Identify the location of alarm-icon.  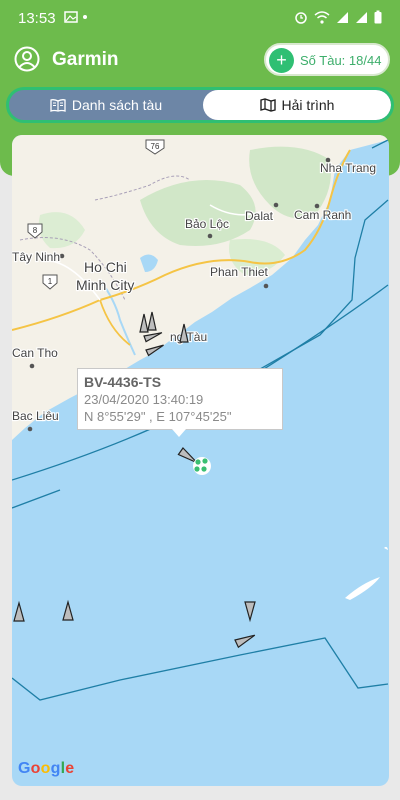
(301, 18).